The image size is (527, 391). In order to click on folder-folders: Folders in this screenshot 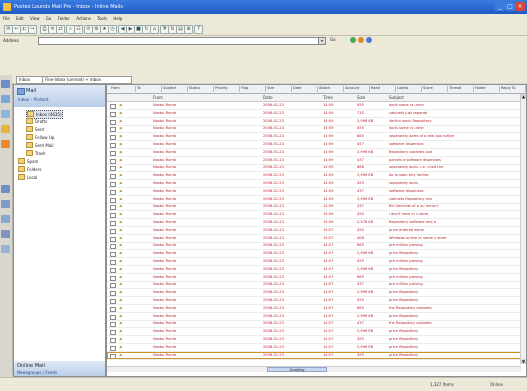, I will do `click(29, 169)`.